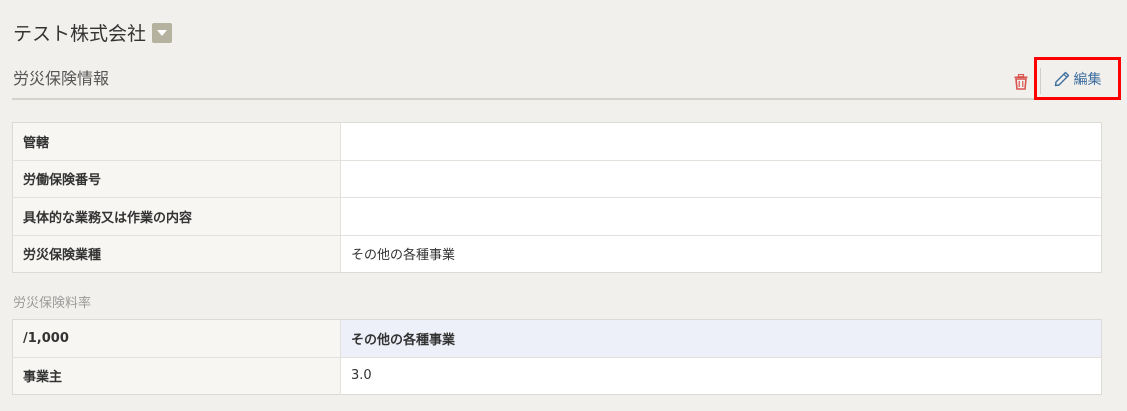 This screenshot has height=411, width=1127. I want to click on company-dropdown-button, so click(162, 33).